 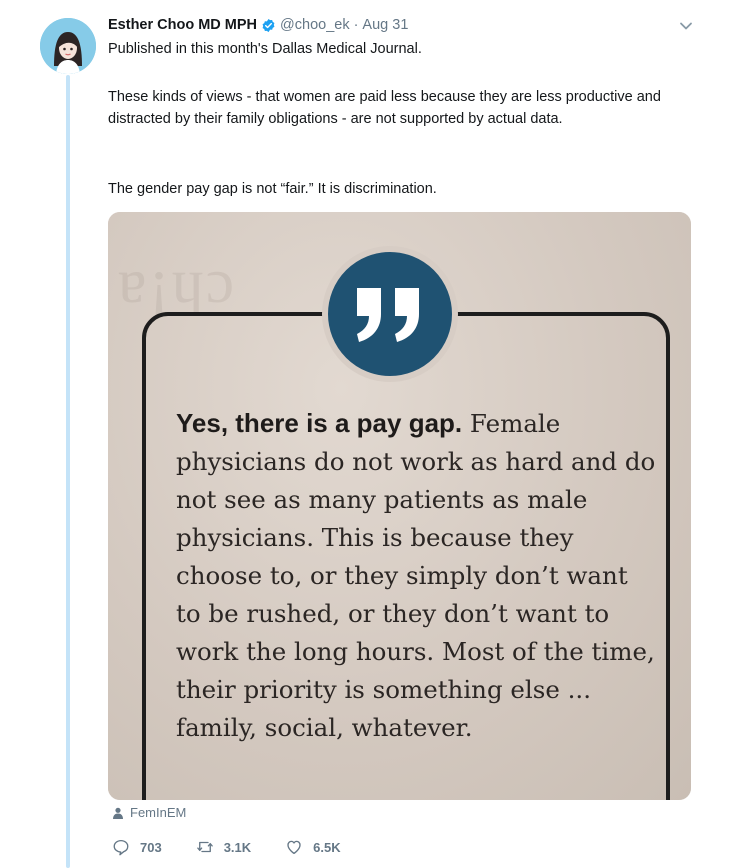 What do you see at coordinates (327, 847) in the screenshot?
I see `like-count: 6.5K` at bounding box center [327, 847].